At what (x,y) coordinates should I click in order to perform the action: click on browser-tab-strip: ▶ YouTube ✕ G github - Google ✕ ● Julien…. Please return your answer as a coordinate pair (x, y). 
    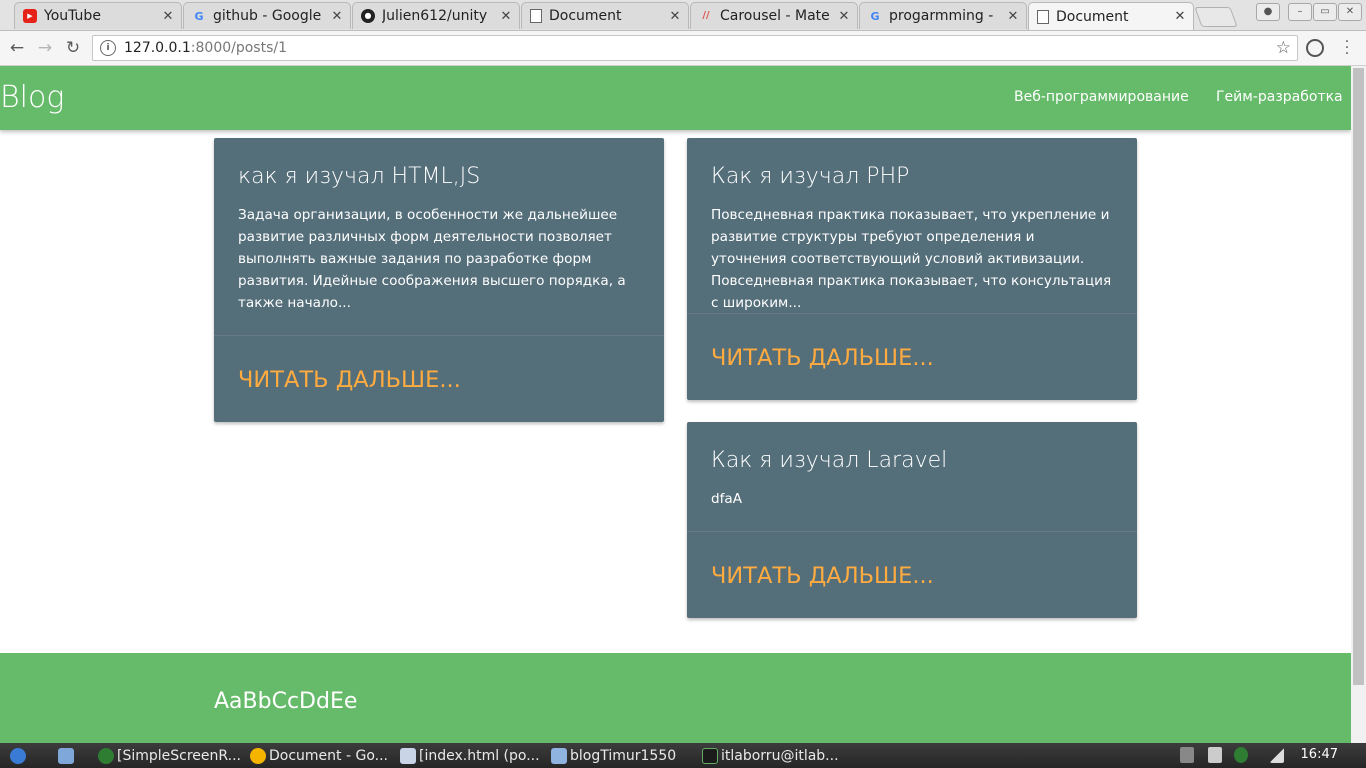
    Looking at the image, I should click on (683, 15).